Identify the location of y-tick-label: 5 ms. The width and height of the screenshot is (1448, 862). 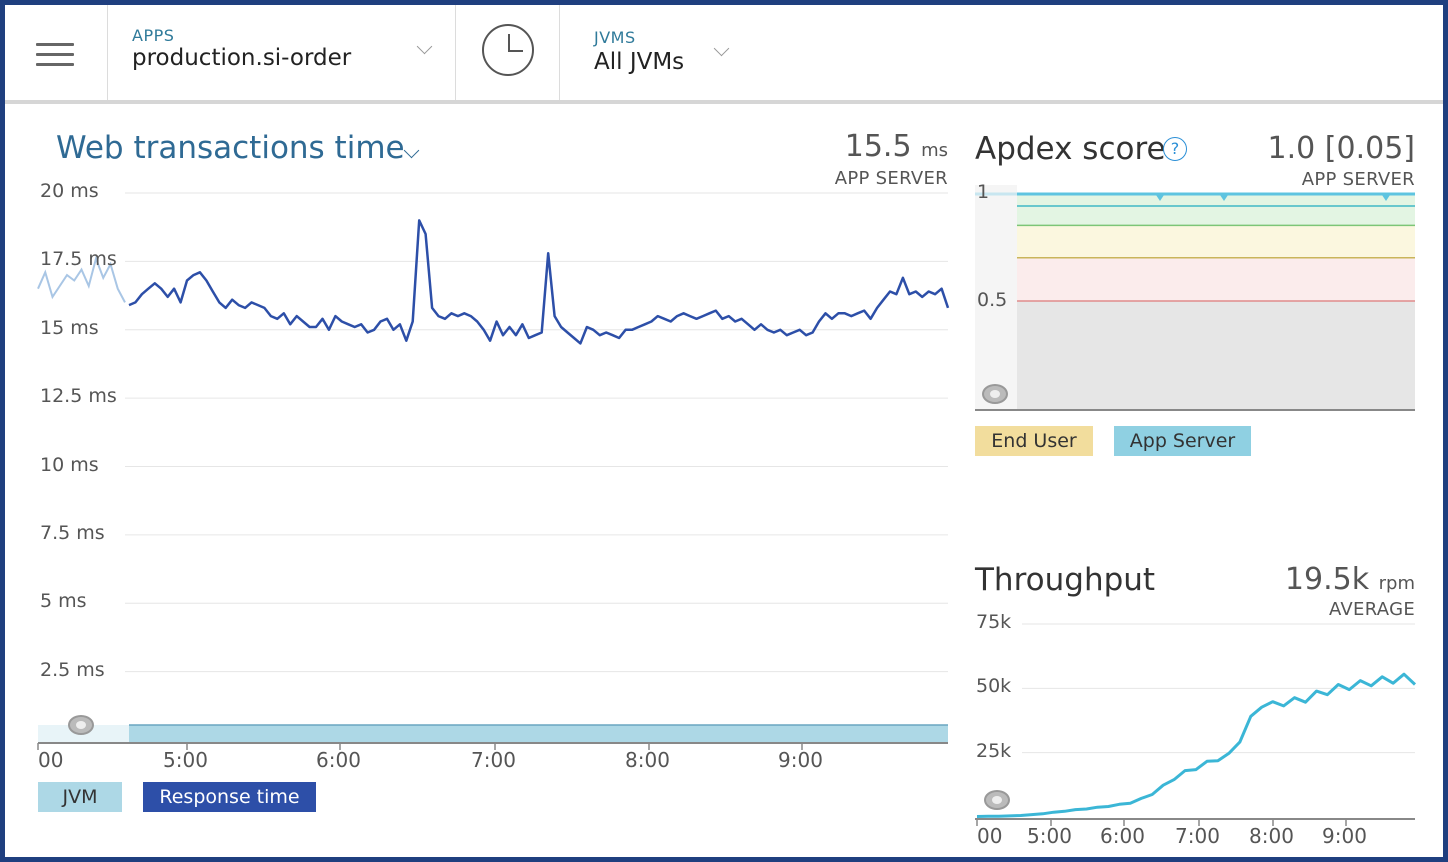
(63, 601).